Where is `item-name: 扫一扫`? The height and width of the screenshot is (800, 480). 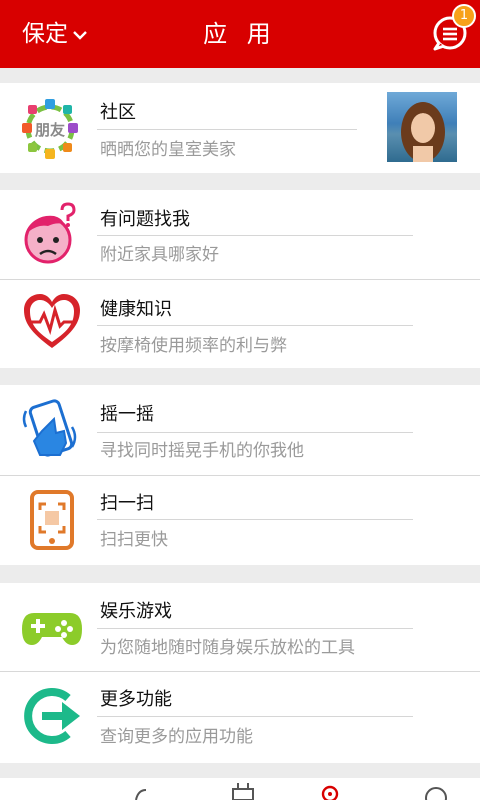
item-name: 扫一扫 is located at coordinates (127, 503).